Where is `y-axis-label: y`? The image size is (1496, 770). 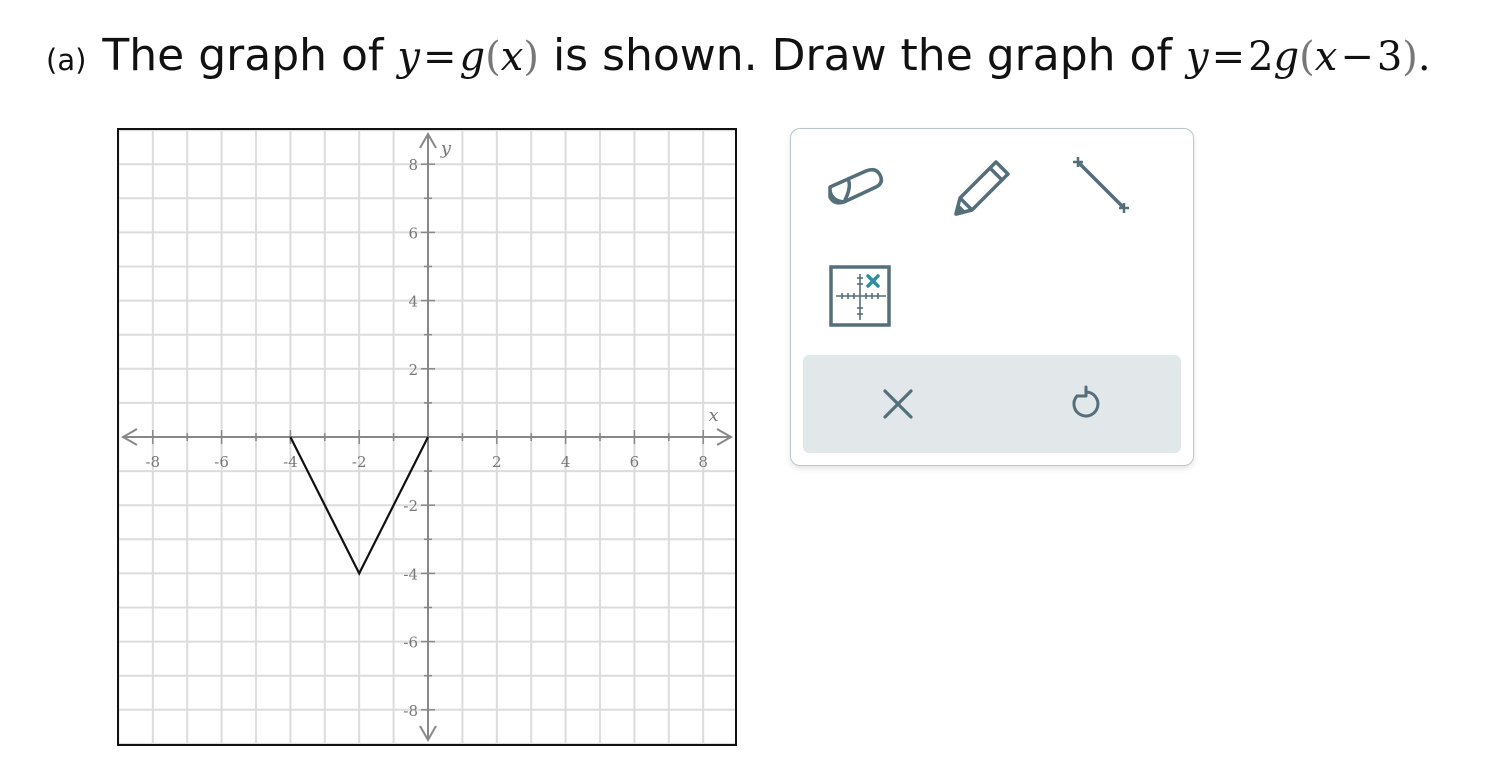
y-axis-label: y is located at coordinates (446, 148).